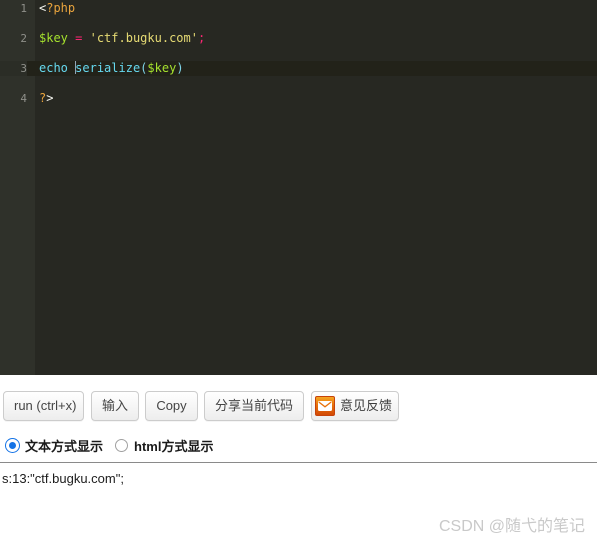  Describe the element at coordinates (143, 38) in the screenshot. I see `token-string-literal: 'ctf.bugku.com'` at that location.